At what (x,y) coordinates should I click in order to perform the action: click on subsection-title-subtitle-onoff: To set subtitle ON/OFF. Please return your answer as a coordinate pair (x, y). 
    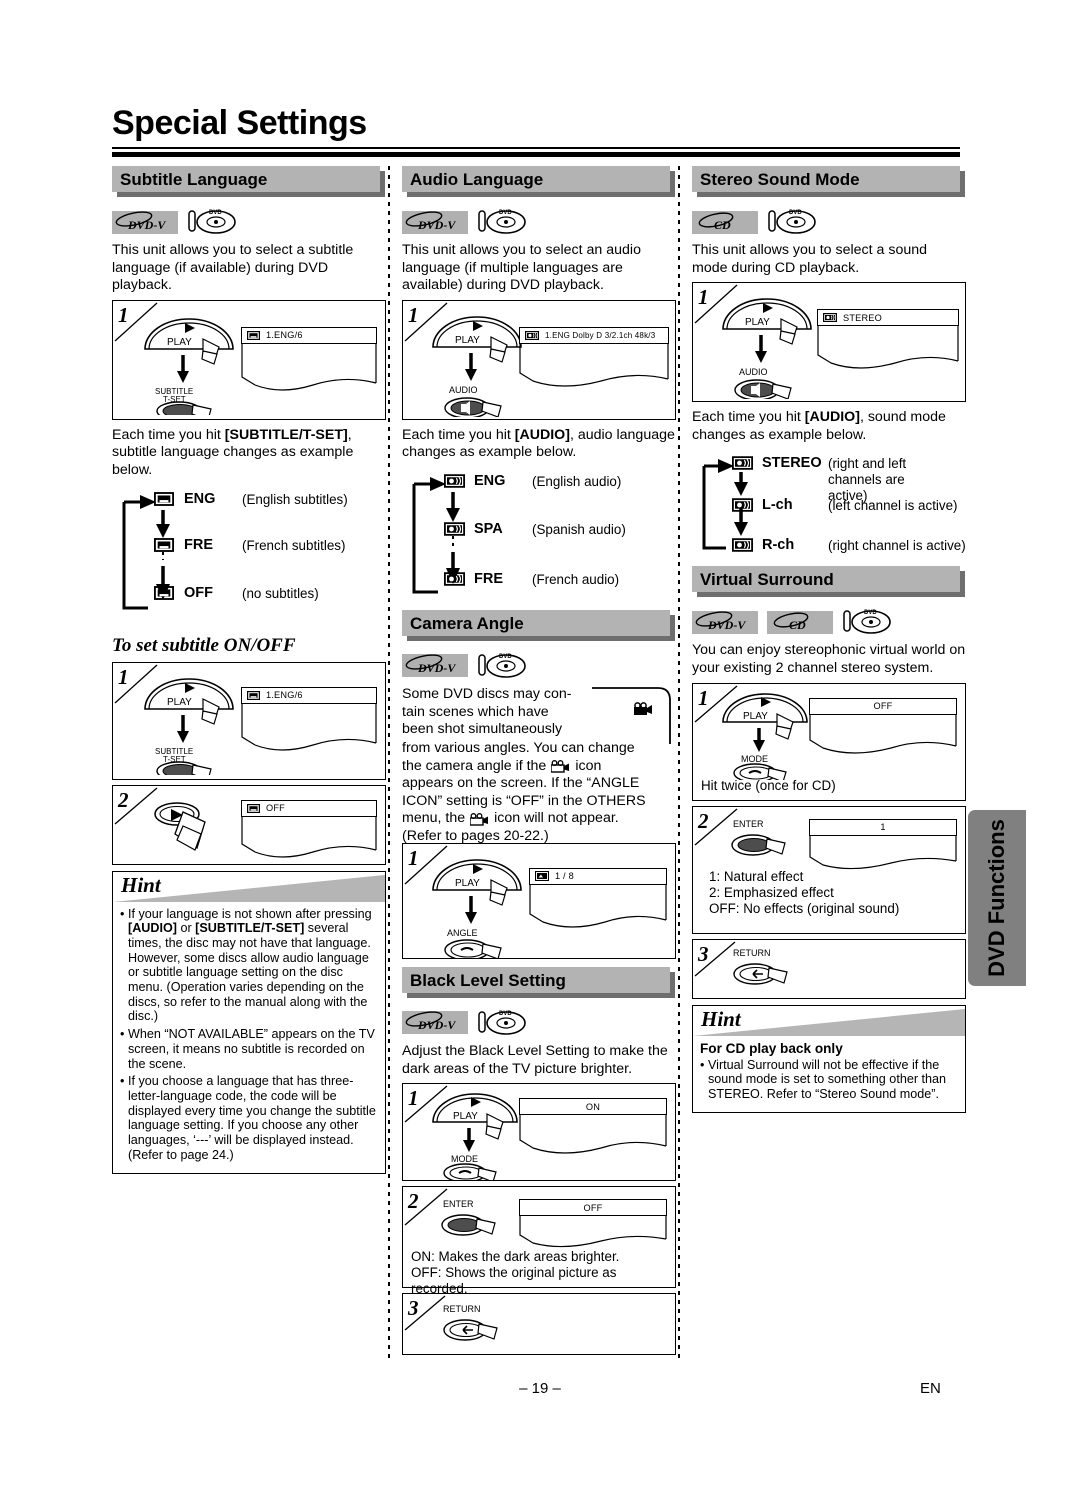
    Looking at the image, I should click on (204, 645).